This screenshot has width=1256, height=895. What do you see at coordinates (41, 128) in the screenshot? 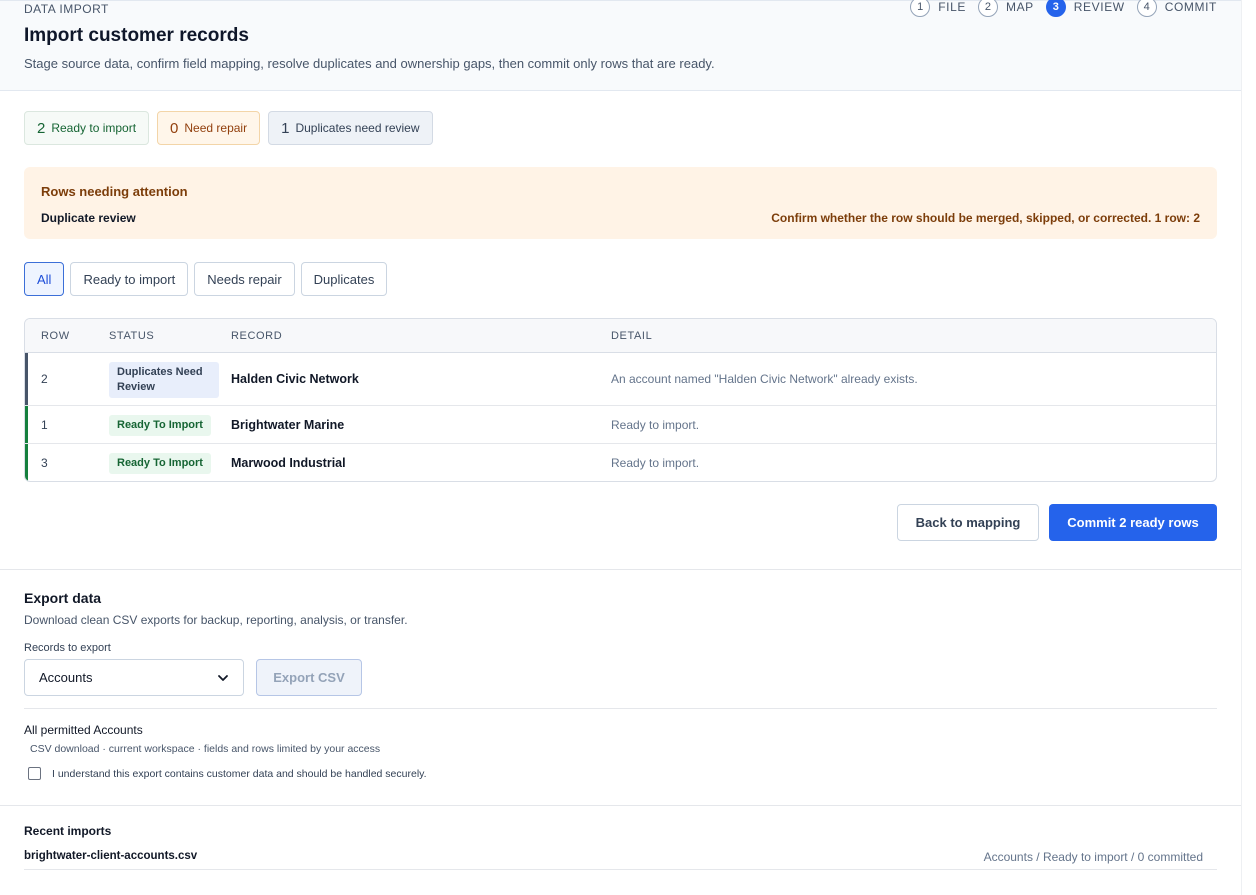
I see `stat-count: 2` at bounding box center [41, 128].